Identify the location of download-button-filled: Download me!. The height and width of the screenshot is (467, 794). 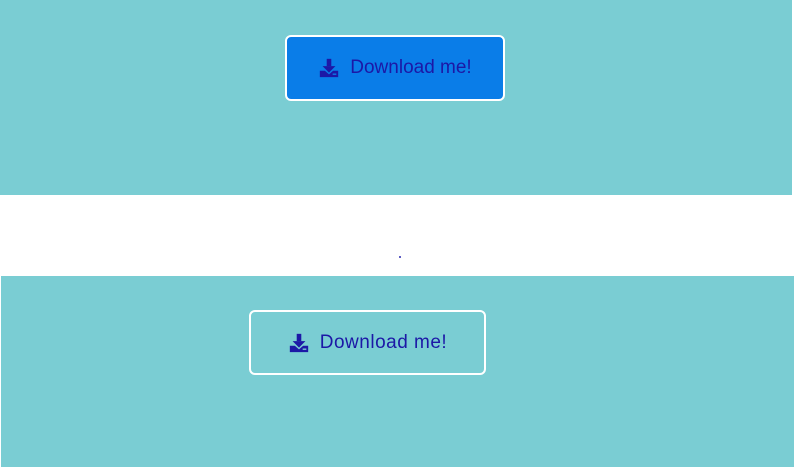
(395, 68).